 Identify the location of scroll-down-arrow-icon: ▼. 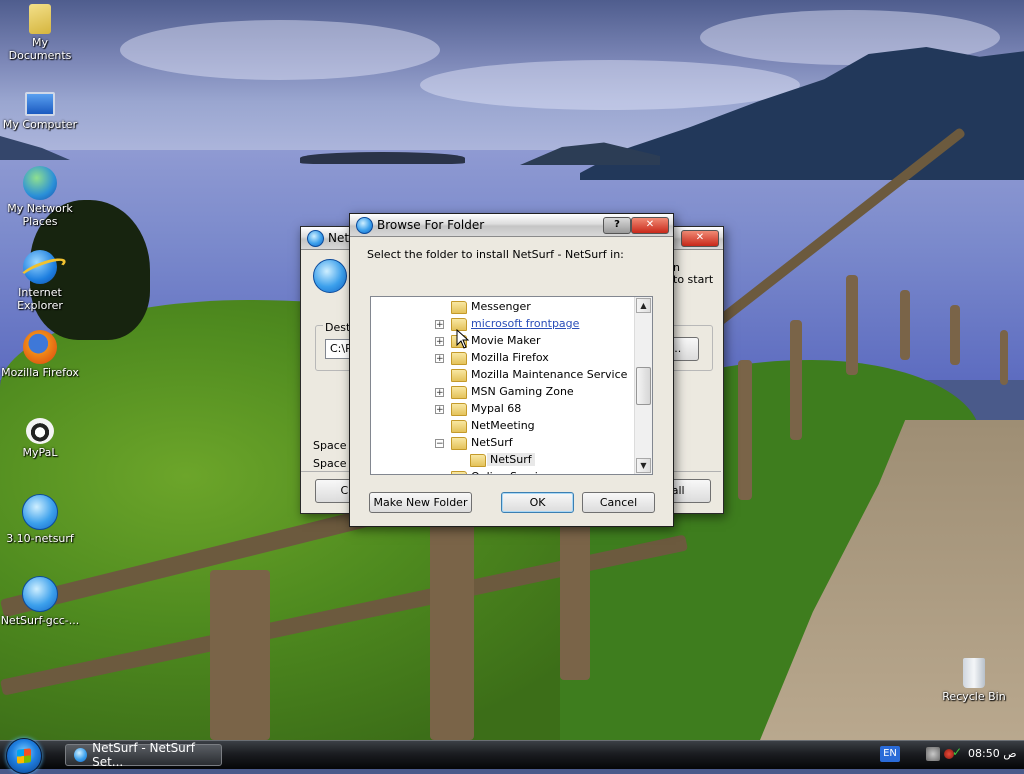
(643, 465).